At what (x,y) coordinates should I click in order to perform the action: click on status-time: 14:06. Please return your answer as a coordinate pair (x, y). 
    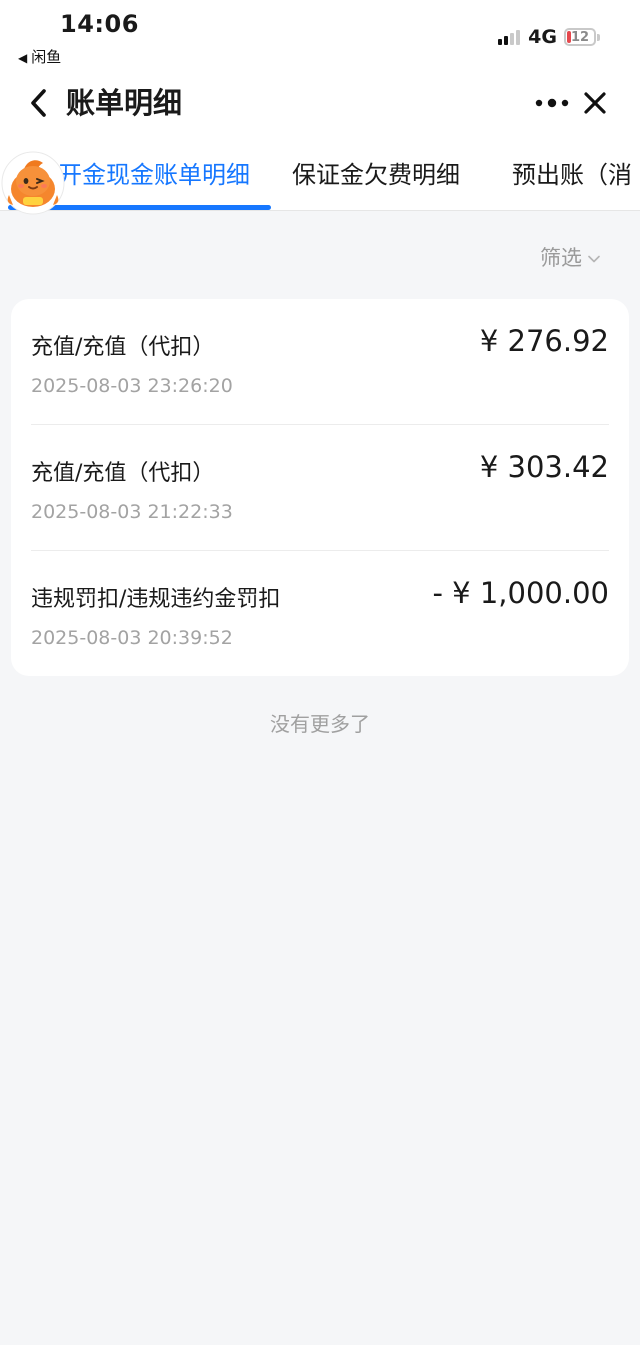
    Looking at the image, I should click on (99, 24).